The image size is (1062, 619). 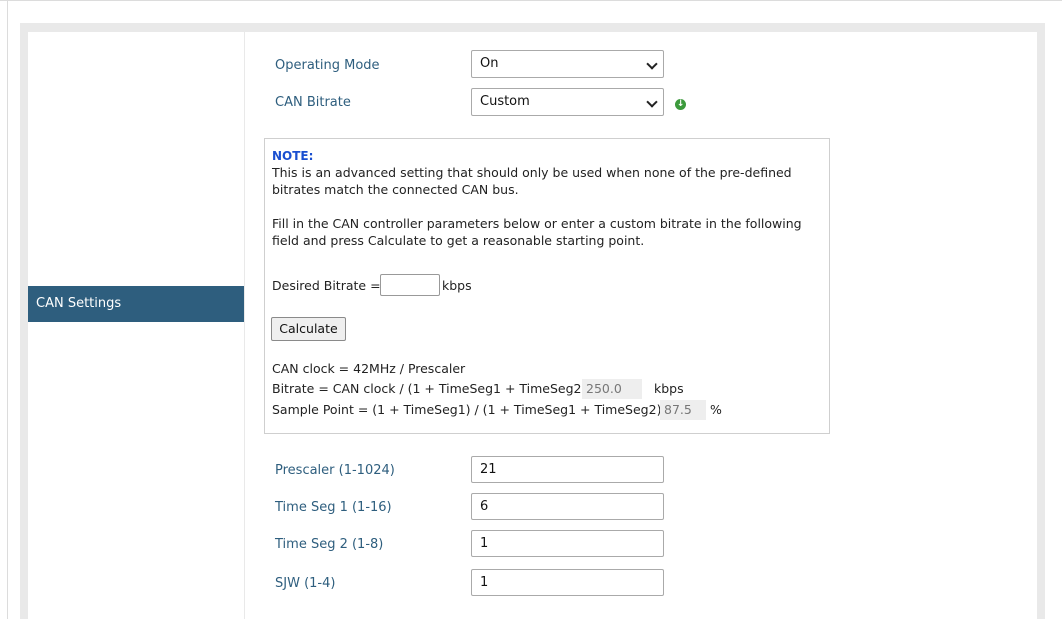 What do you see at coordinates (489, 63) in the screenshot?
I see `operating-mode-value: On` at bounding box center [489, 63].